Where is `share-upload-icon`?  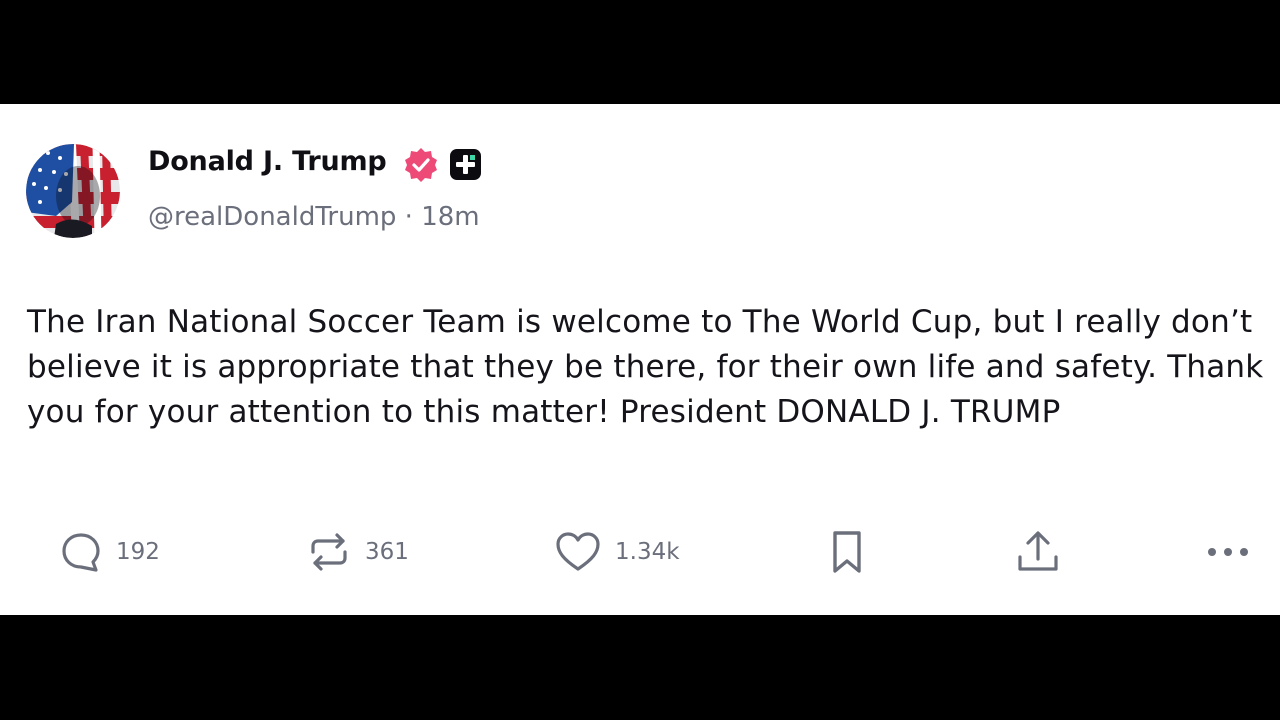
share-upload-icon is located at coordinates (1038, 551).